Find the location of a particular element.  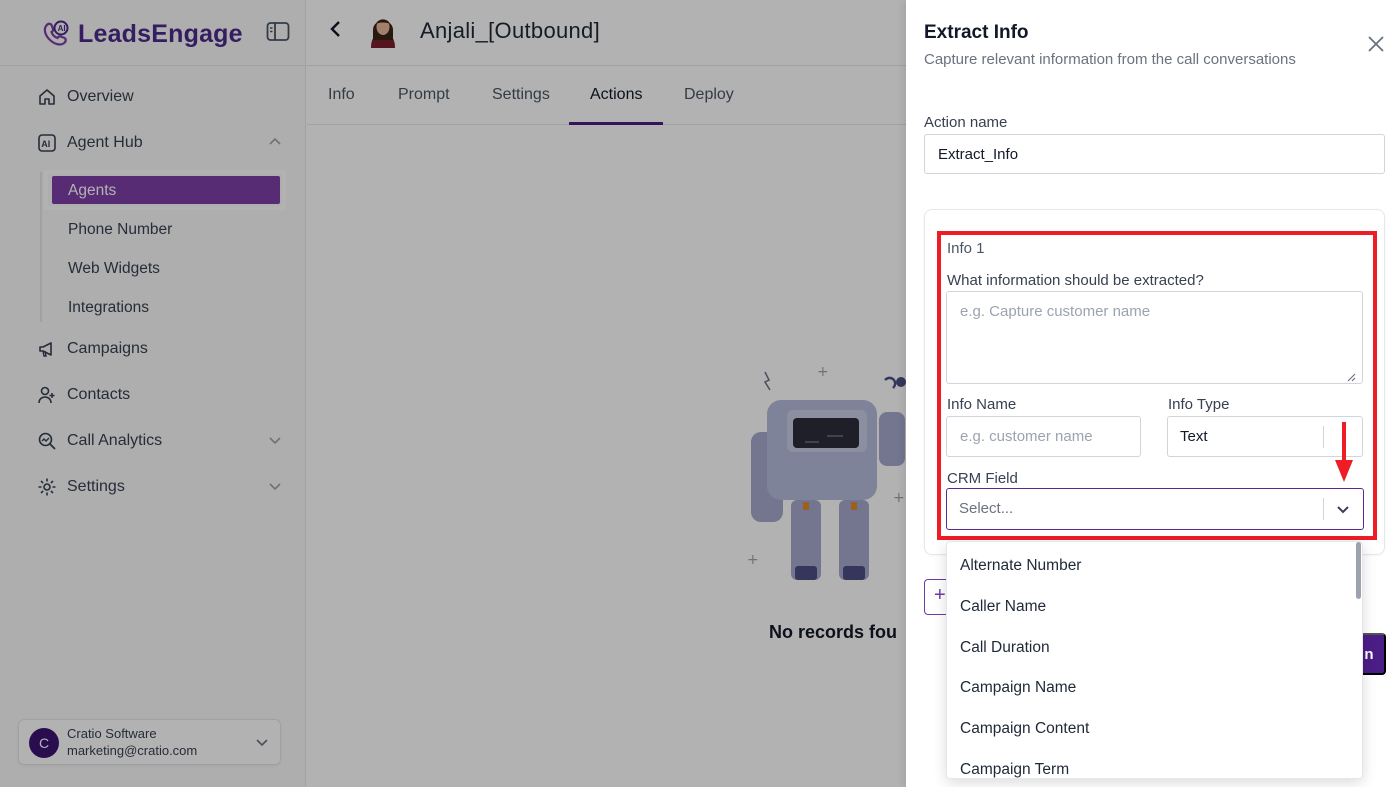

sidebar-item-integrations: Integrations is located at coordinates (108, 308).